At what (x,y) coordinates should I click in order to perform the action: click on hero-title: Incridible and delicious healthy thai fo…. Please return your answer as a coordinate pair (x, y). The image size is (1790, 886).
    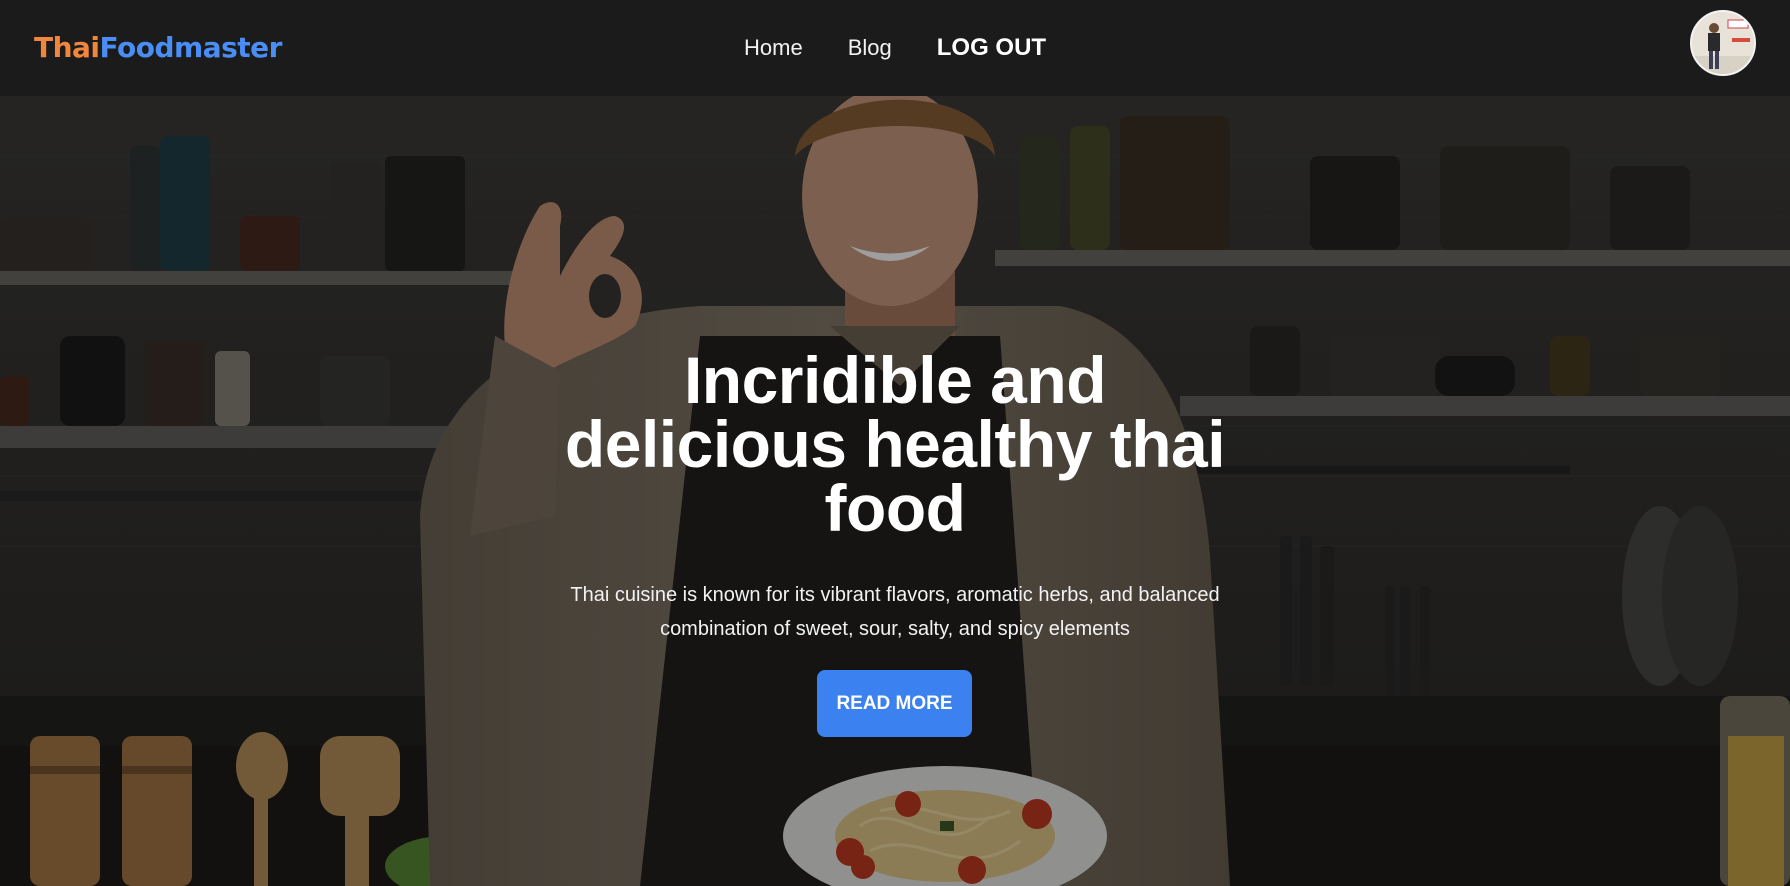
    Looking at the image, I should click on (895, 444).